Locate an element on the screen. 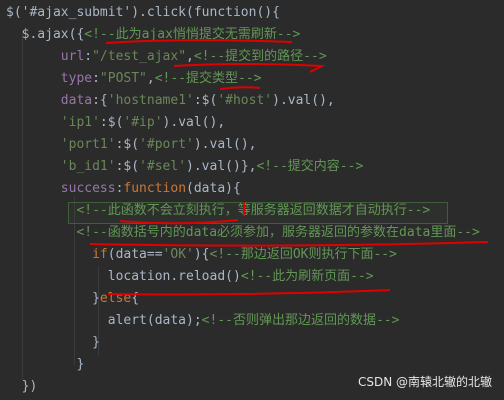 The image size is (504, 400). code-token: 'port1' is located at coordinates (61, 144).